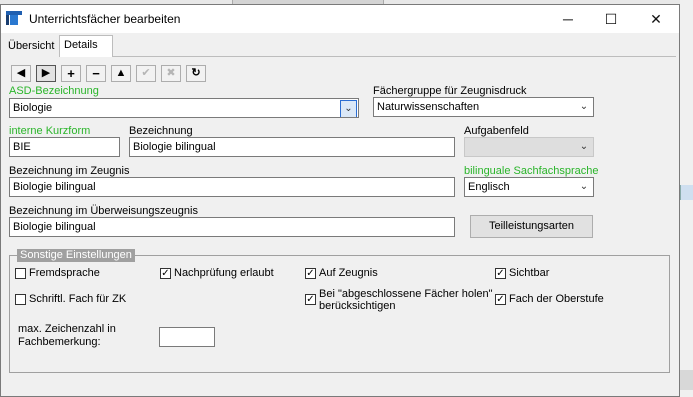 This screenshot has width=693, height=397. Describe the element at coordinates (54, 187) in the screenshot. I see `bezeichnung-zeugnis-value: Biologie bilingual` at that location.